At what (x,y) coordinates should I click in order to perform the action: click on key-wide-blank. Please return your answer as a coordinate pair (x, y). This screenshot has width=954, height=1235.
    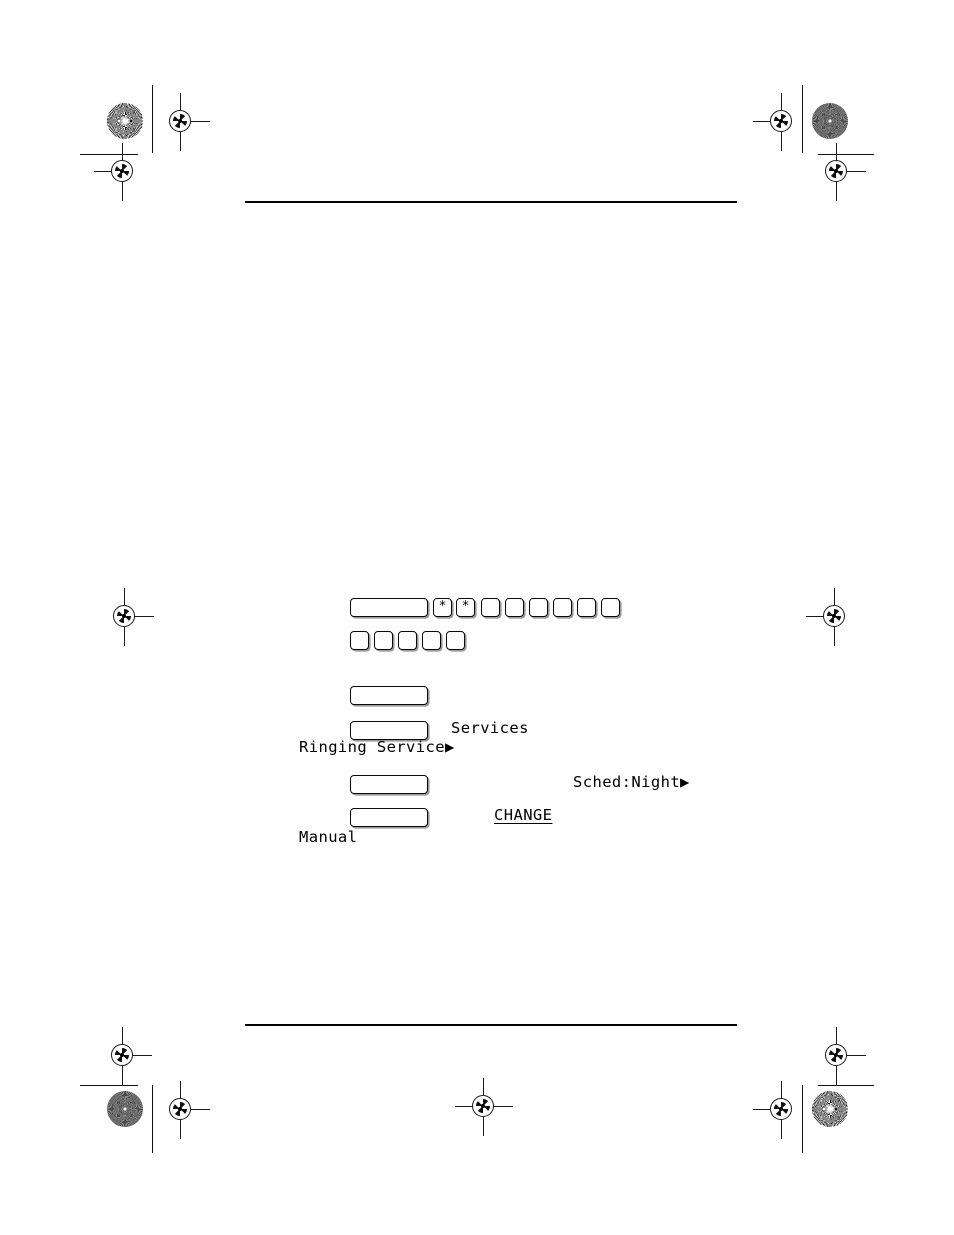
    Looking at the image, I should click on (389, 607).